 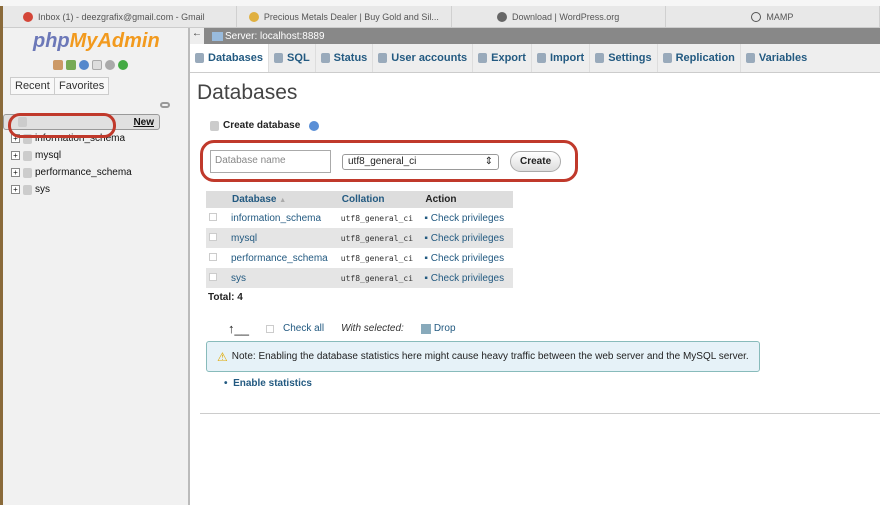 I want to click on gear-icon, so click(x=110, y=65).